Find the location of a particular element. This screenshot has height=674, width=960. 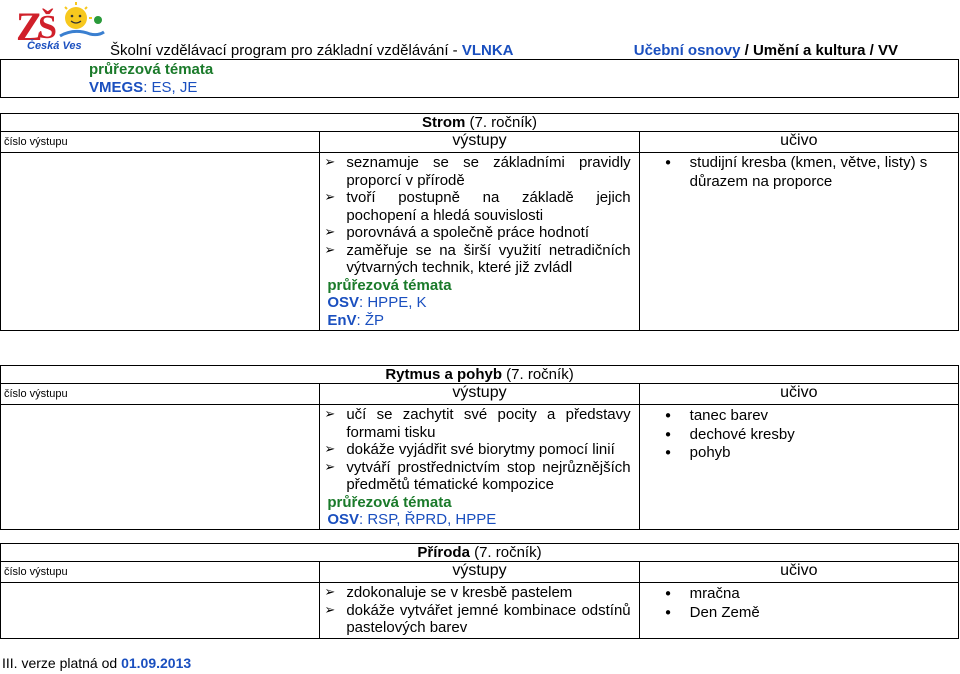

top-continuation-table: průřezová témata VMEGS: ES, JE is located at coordinates (479, 78).